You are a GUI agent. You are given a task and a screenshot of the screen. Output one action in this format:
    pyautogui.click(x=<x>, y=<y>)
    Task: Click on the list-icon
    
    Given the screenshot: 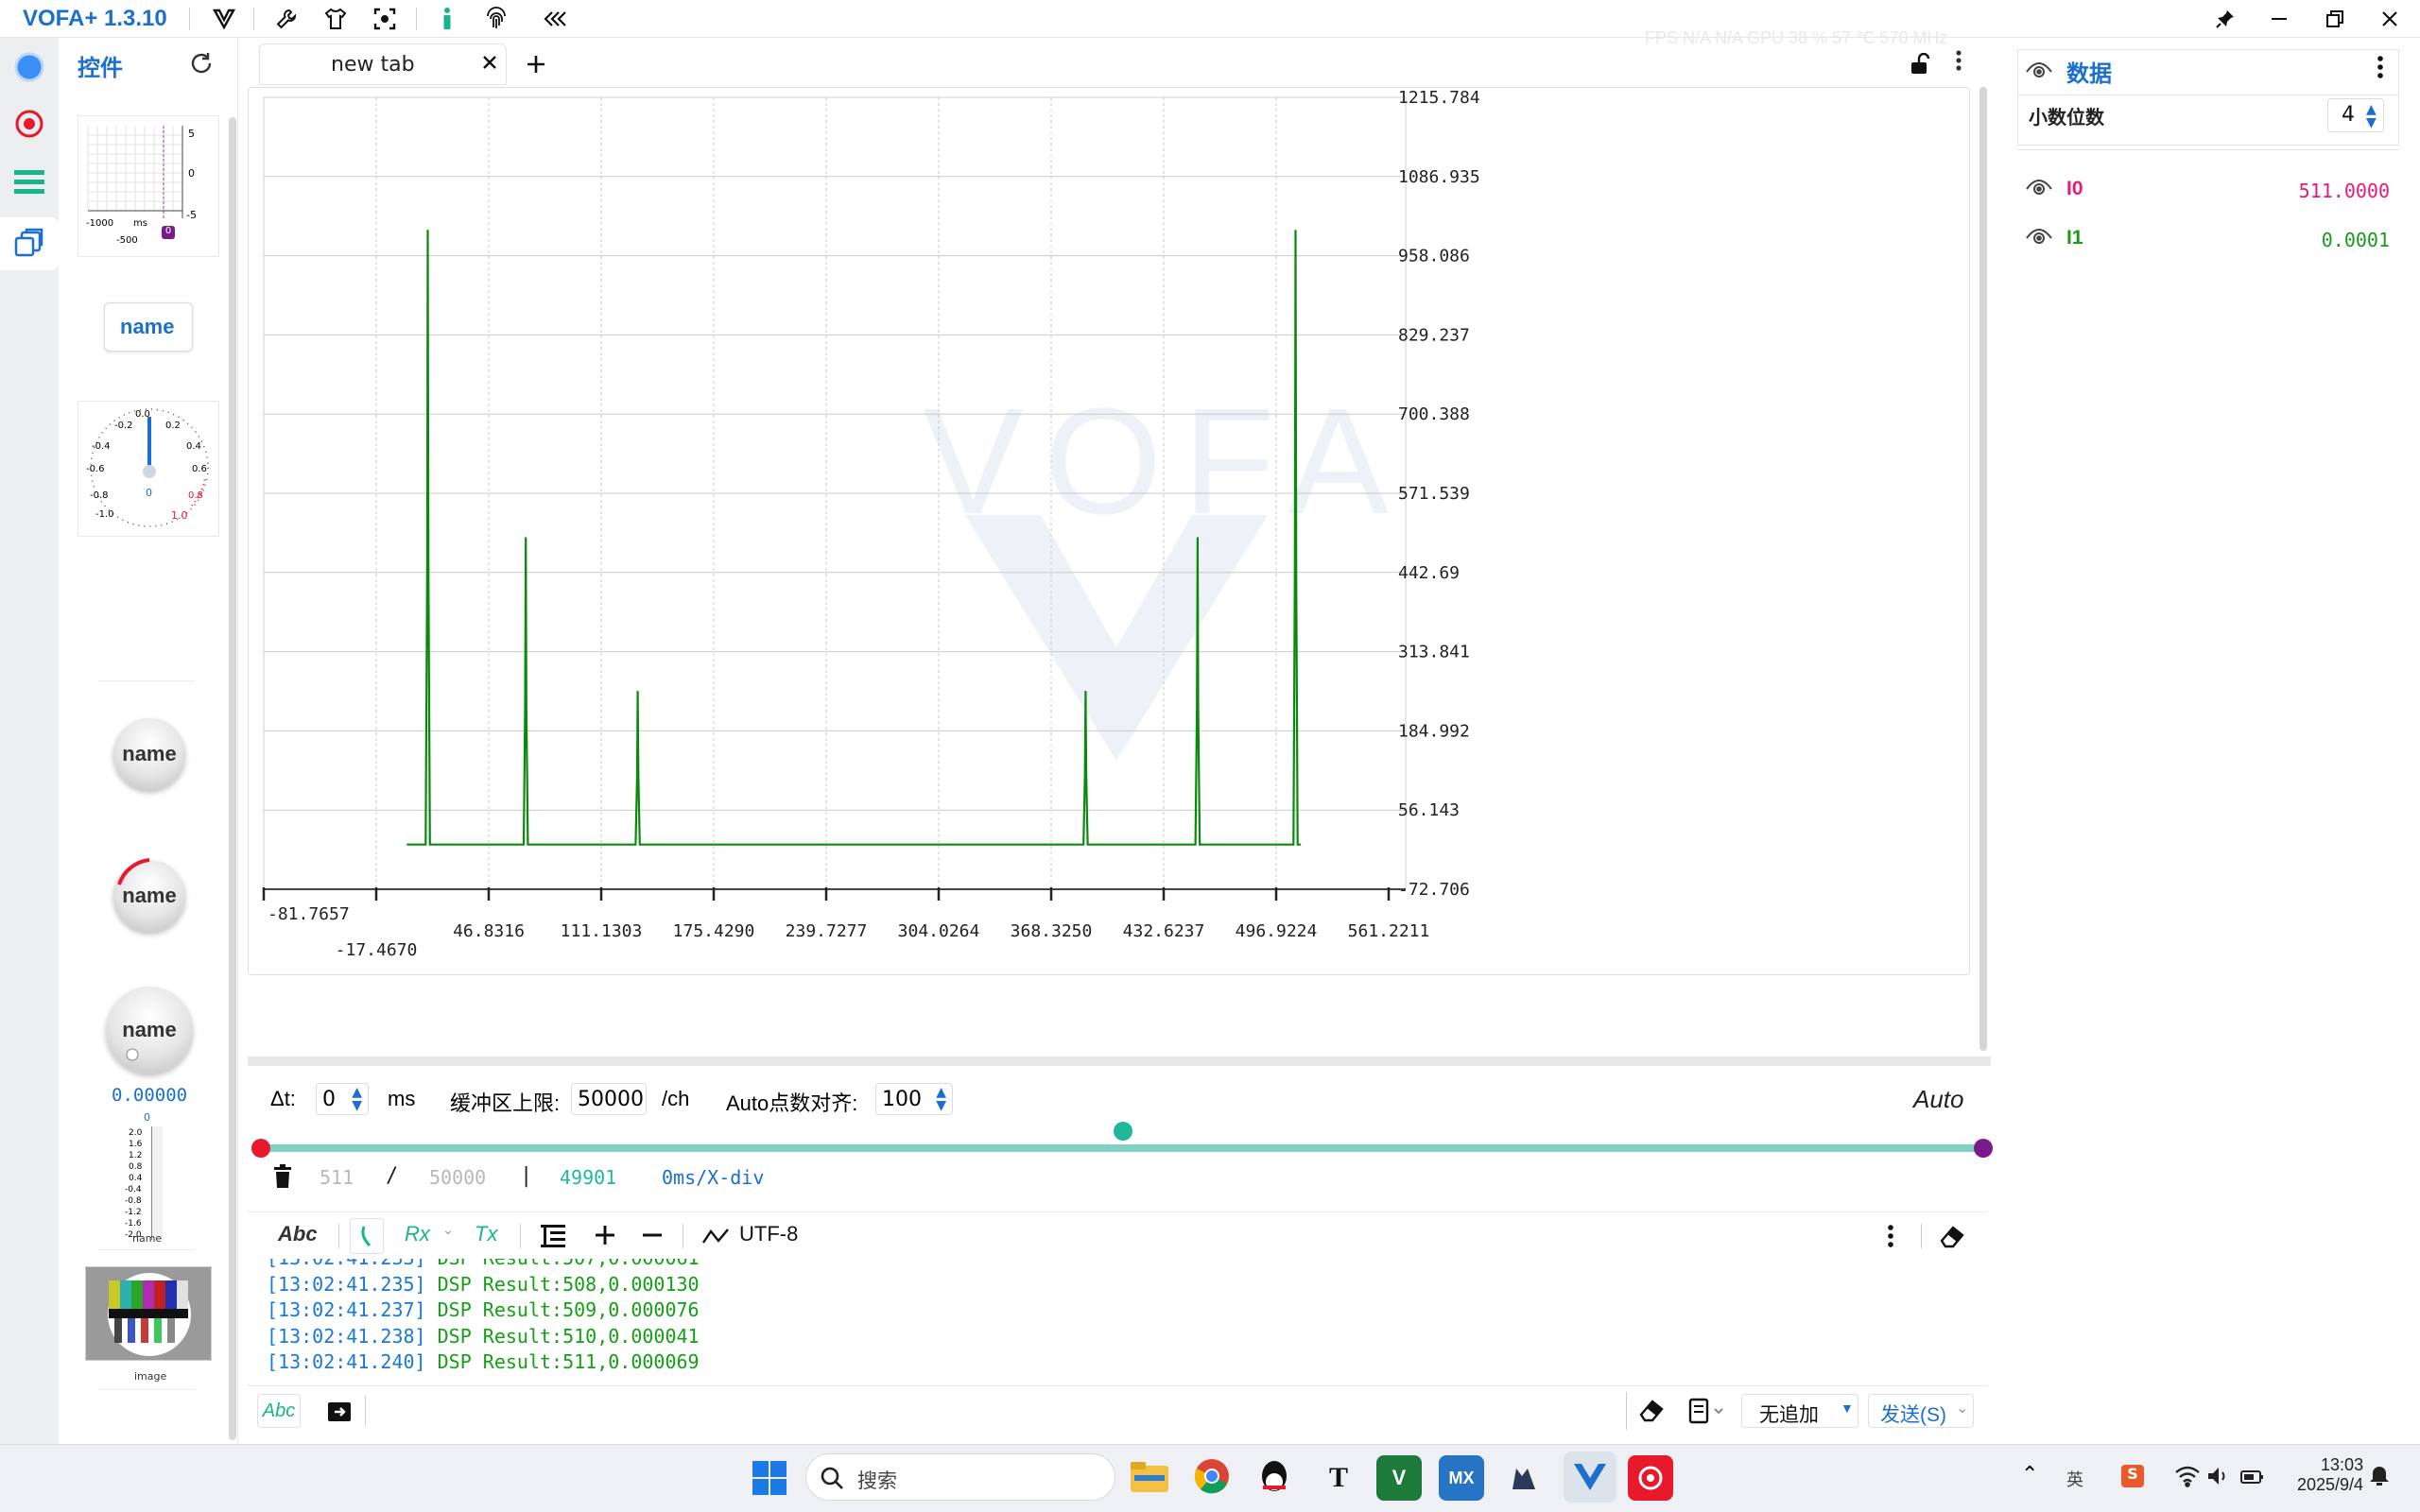 What is the action you would take?
    pyautogui.click(x=30, y=182)
    